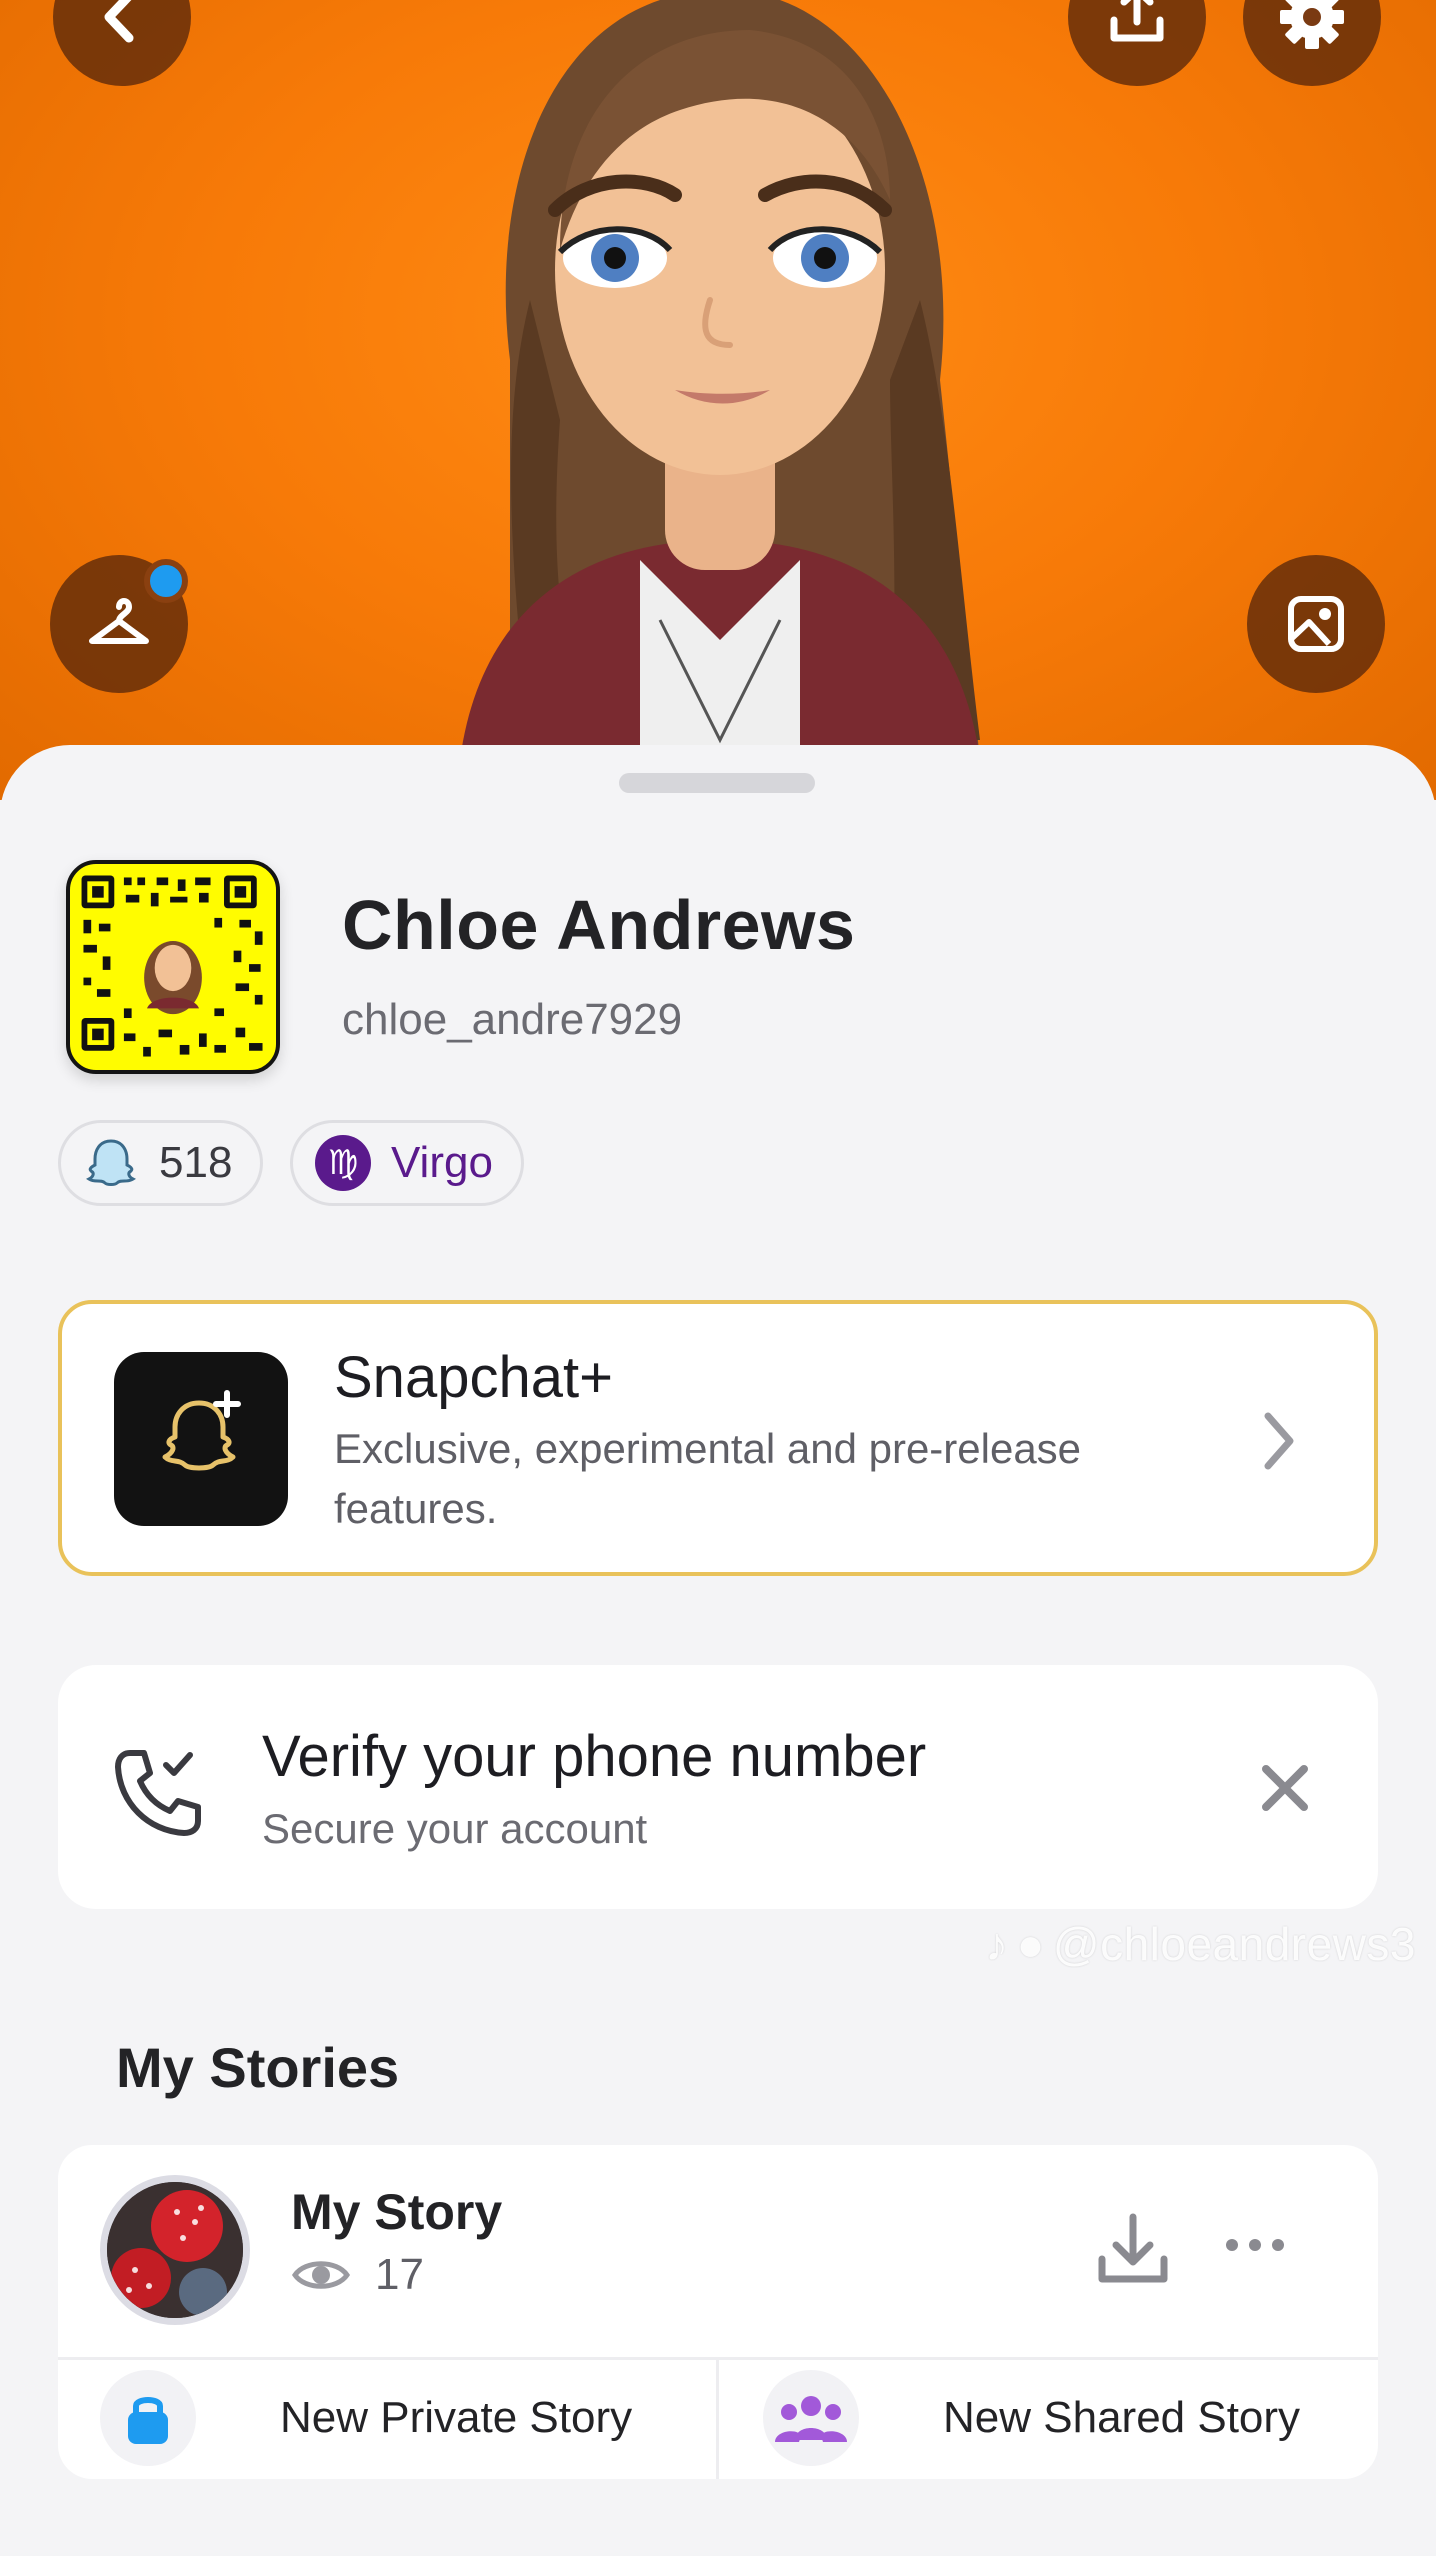 This screenshot has width=1436, height=2556. I want to click on tiktok-icon: ♪, so click(997, 1944).